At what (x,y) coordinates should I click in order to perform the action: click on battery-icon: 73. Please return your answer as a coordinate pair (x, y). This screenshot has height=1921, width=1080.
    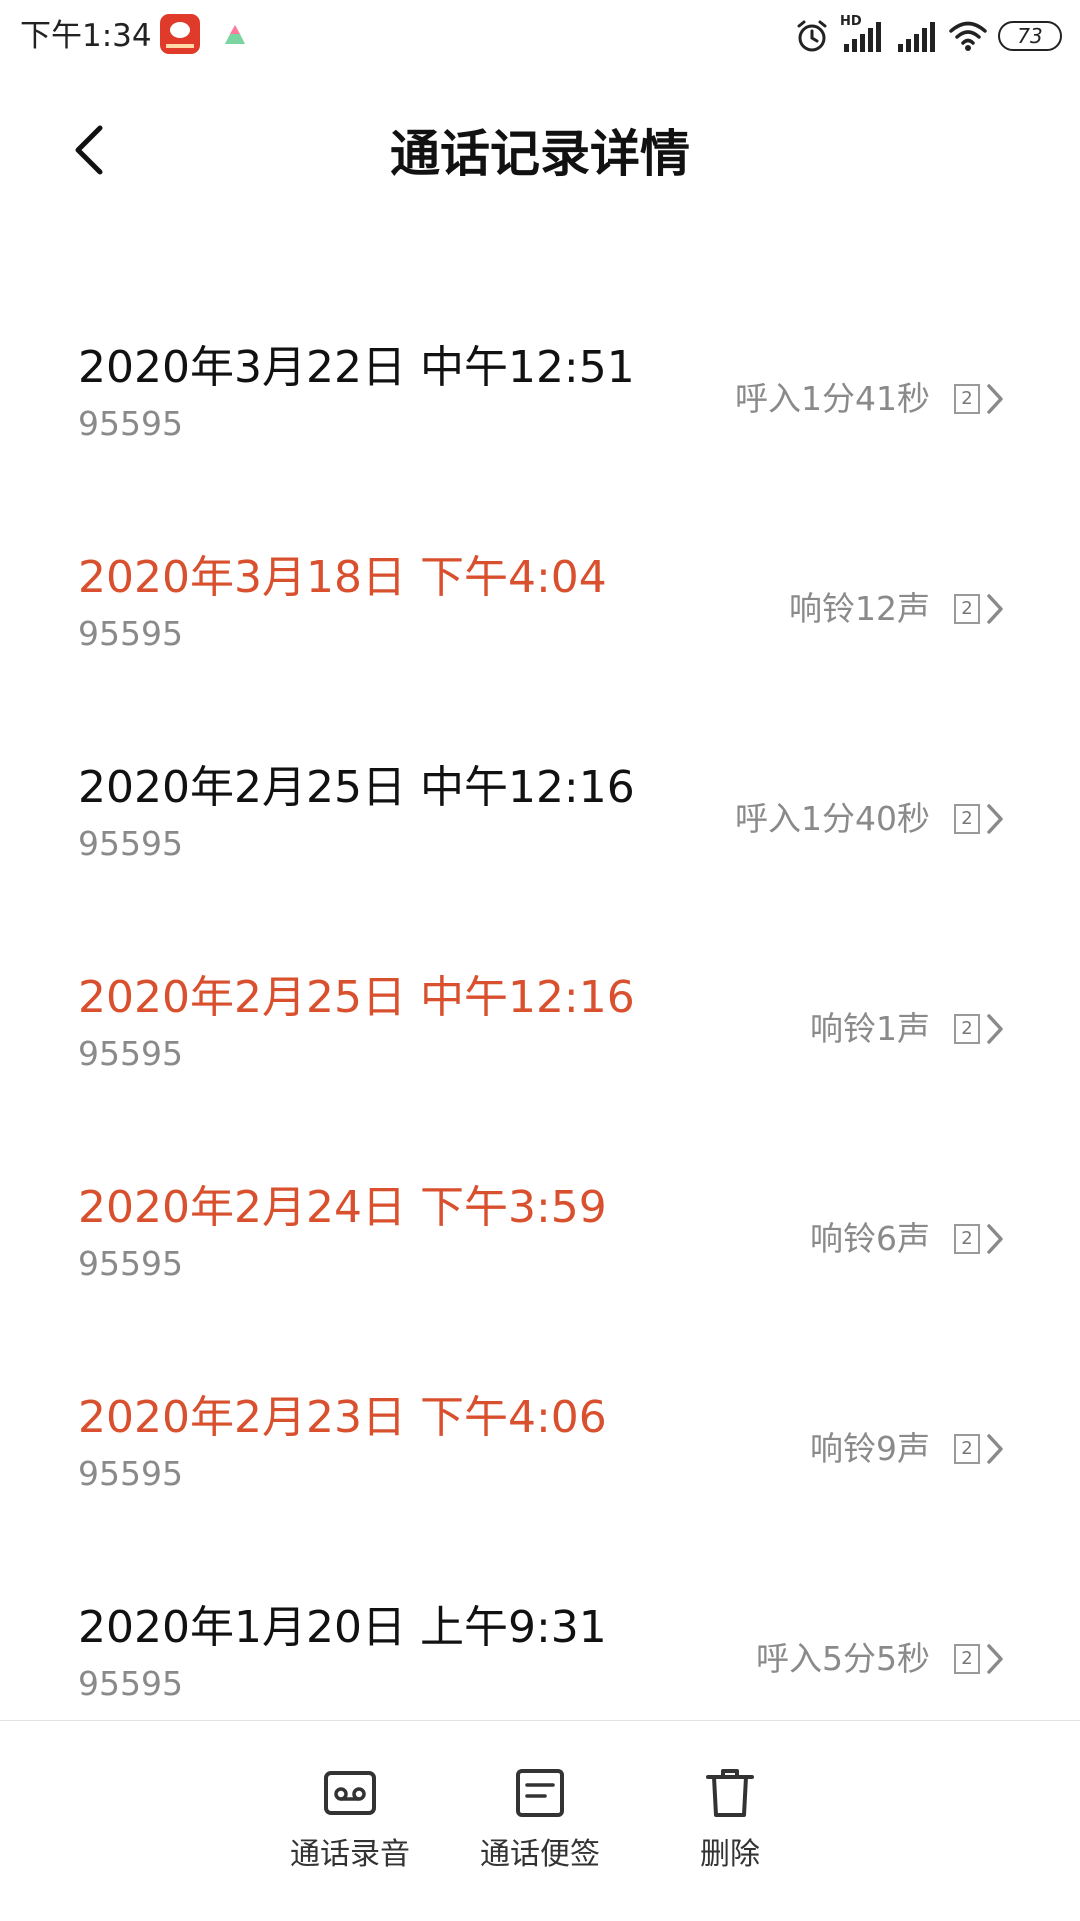
    Looking at the image, I should click on (1030, 36).